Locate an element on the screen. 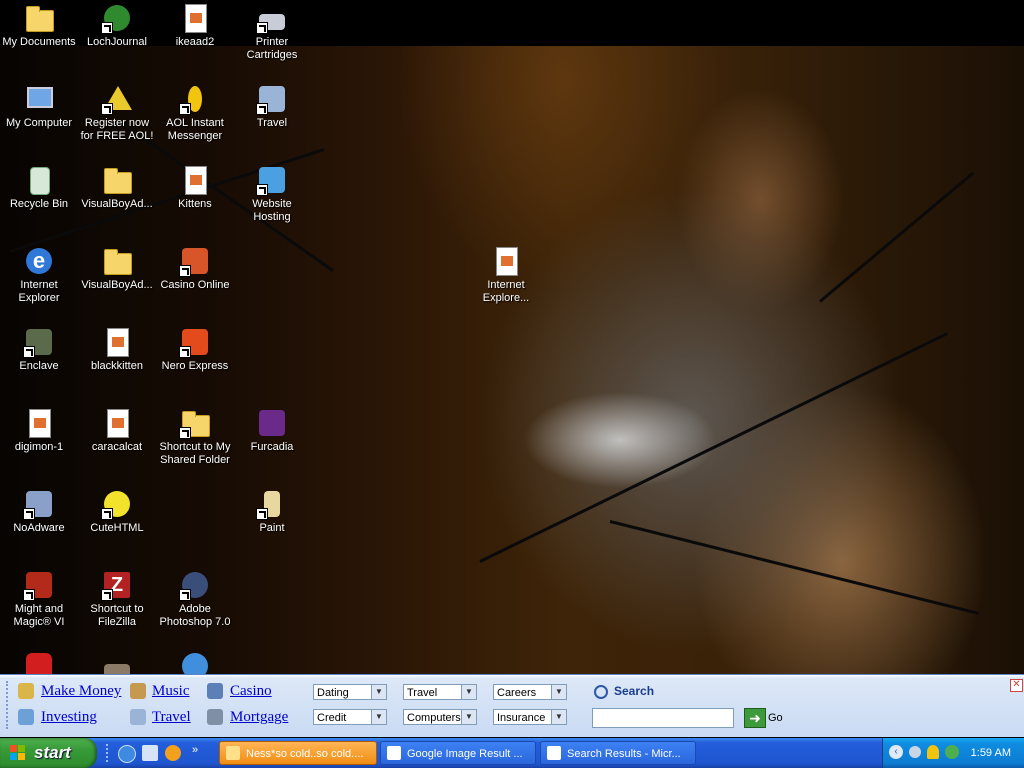  desktop-icon-furcadia: Furcadia is located at coordinates (272, 430).